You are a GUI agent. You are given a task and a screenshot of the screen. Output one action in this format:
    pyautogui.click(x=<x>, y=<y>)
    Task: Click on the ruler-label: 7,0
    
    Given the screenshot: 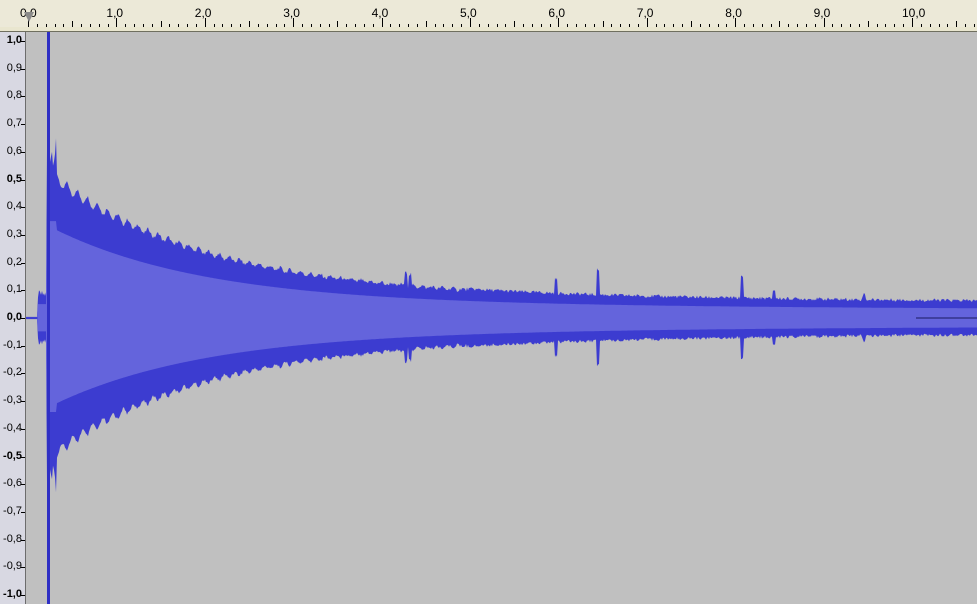 What is the action you would take?
    pyautogui.click(x=645, y=13)
    